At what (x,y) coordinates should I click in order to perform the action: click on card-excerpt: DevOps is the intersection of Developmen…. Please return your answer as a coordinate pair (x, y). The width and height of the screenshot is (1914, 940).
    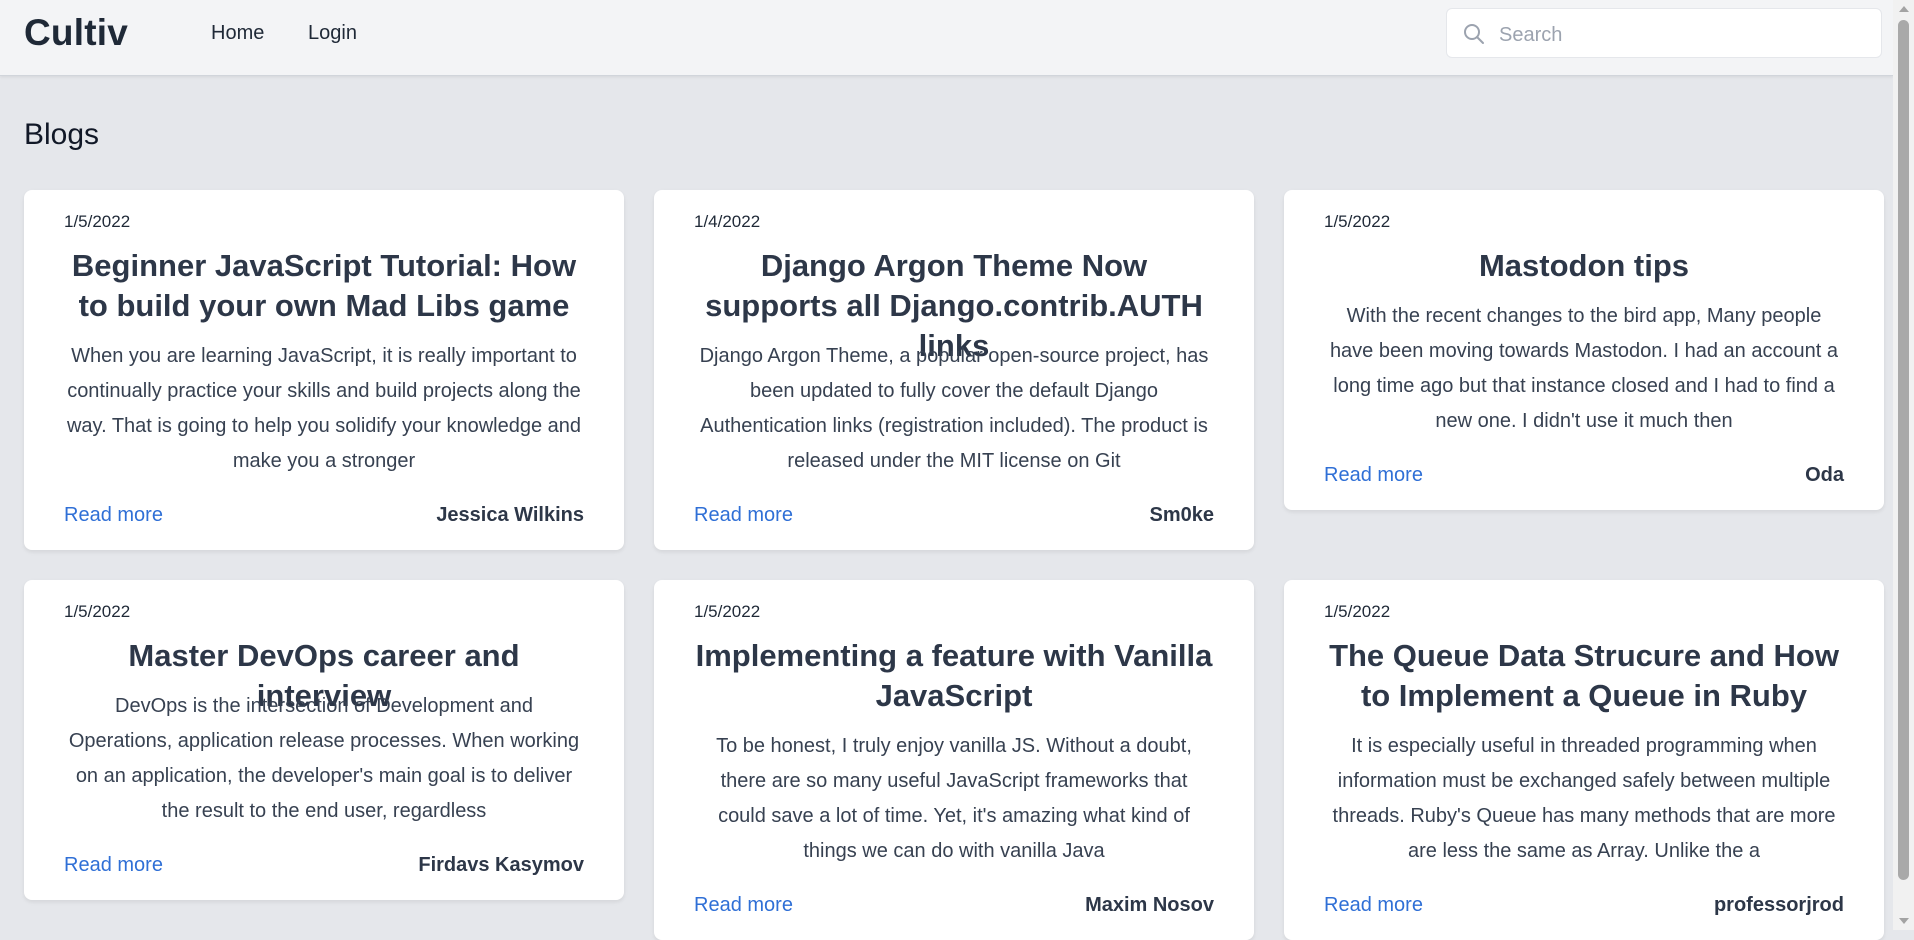
    Looking at the image, I should click on (324, 758).